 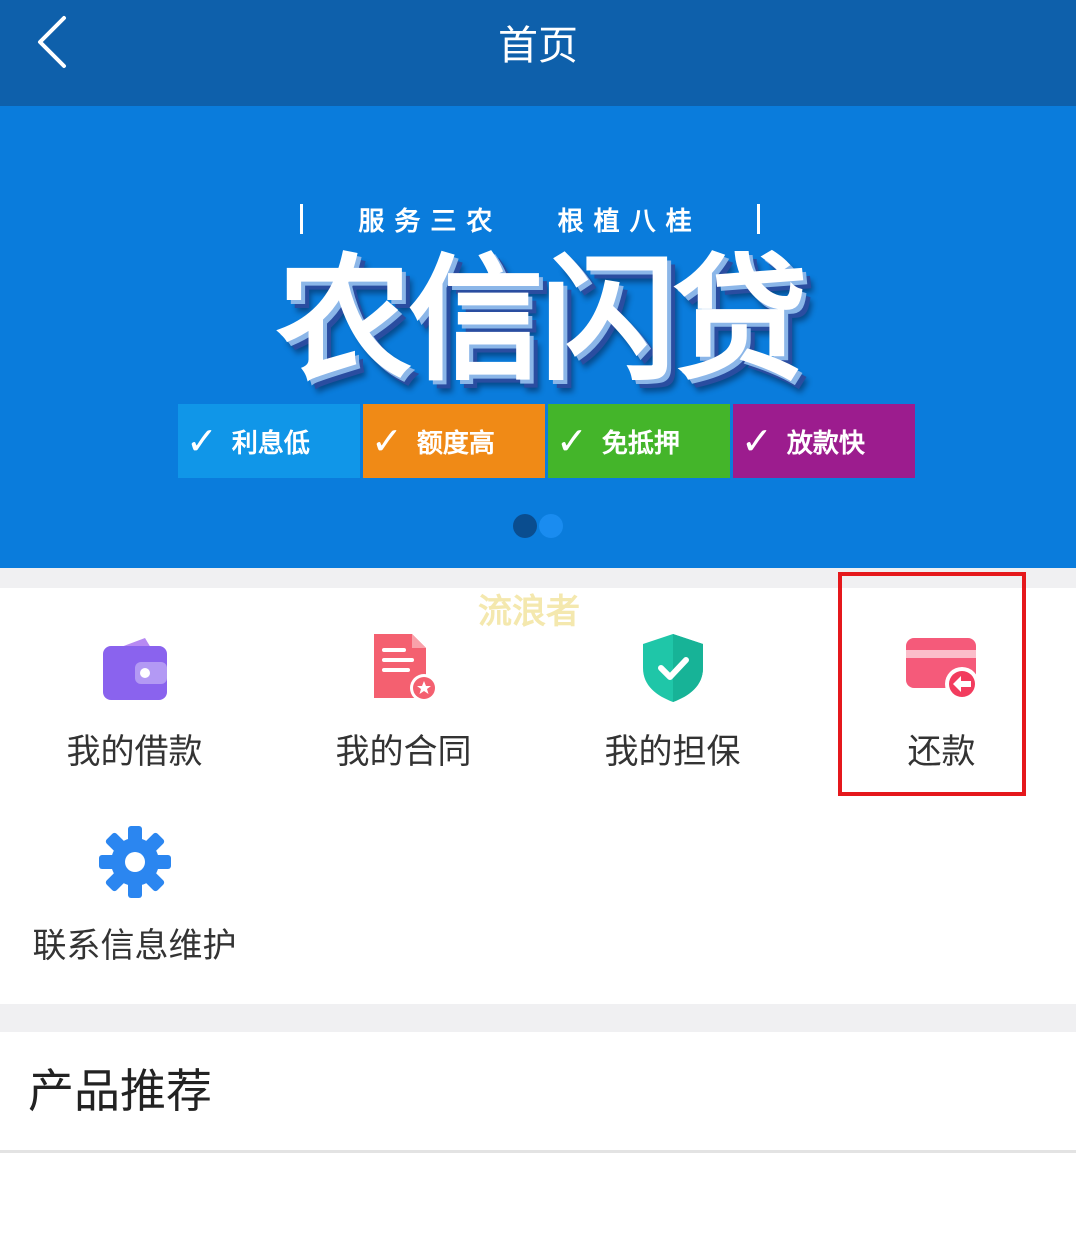 What do you see at coordinates (454, 441) in the screenshot?
I see `banner-tag: ✓ 额度高` at bounding box center [454, 441].